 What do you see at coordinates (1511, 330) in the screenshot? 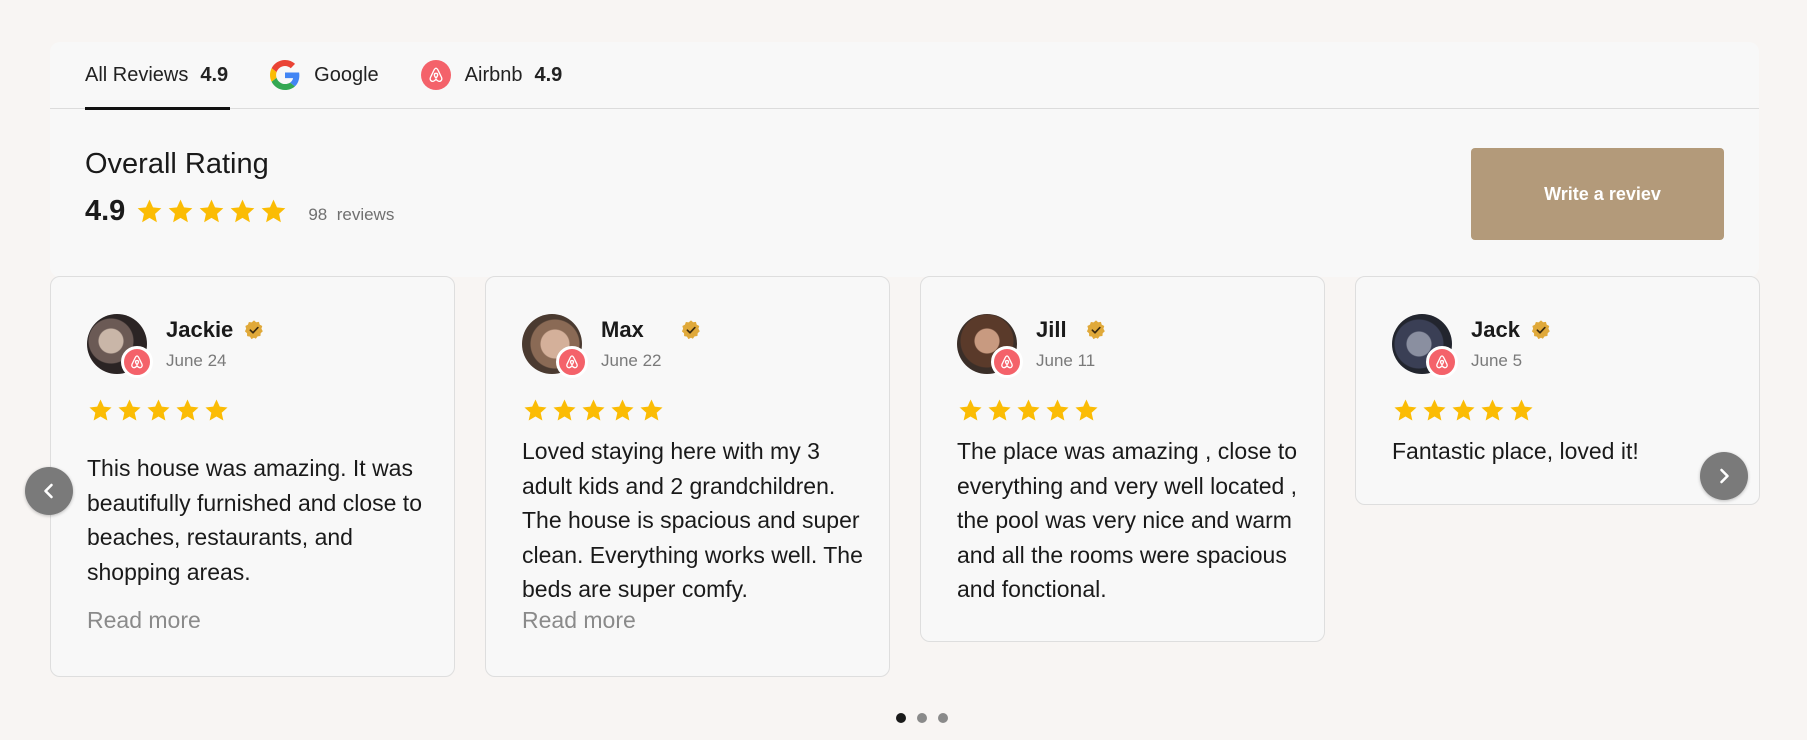
I see `reviewer-name: Jack` at bounding box center [1511, 330].